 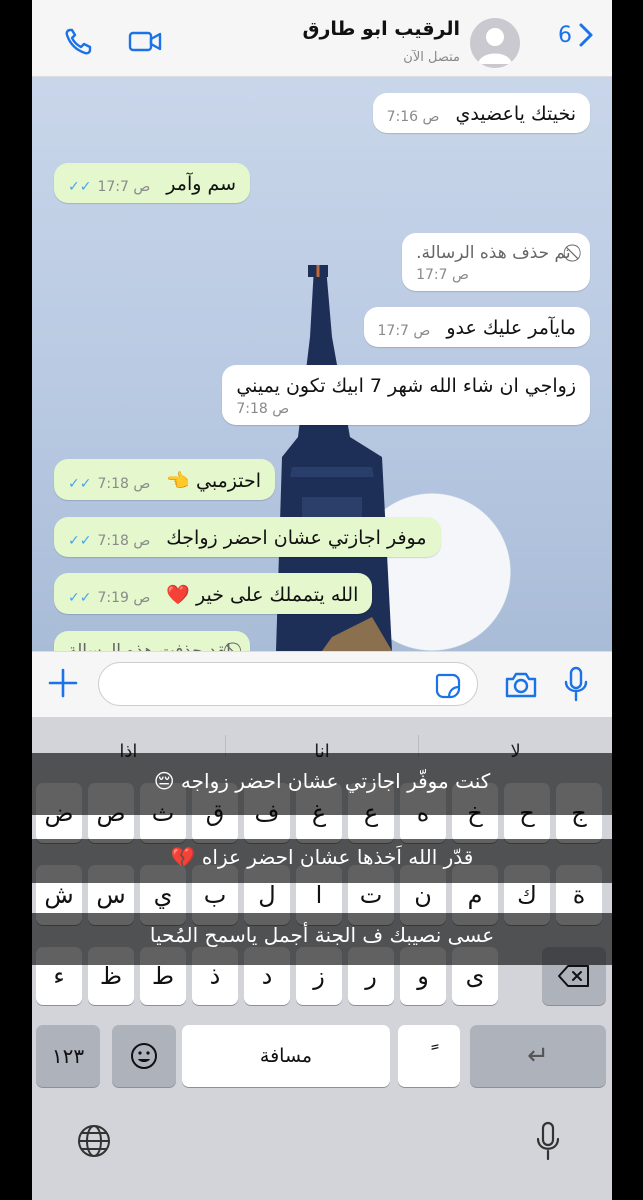 I want to click on deleted-message-bubble: ⃠ تم حذف هذه الرسالة. 17:7 ص, so click(x=496, y=262).